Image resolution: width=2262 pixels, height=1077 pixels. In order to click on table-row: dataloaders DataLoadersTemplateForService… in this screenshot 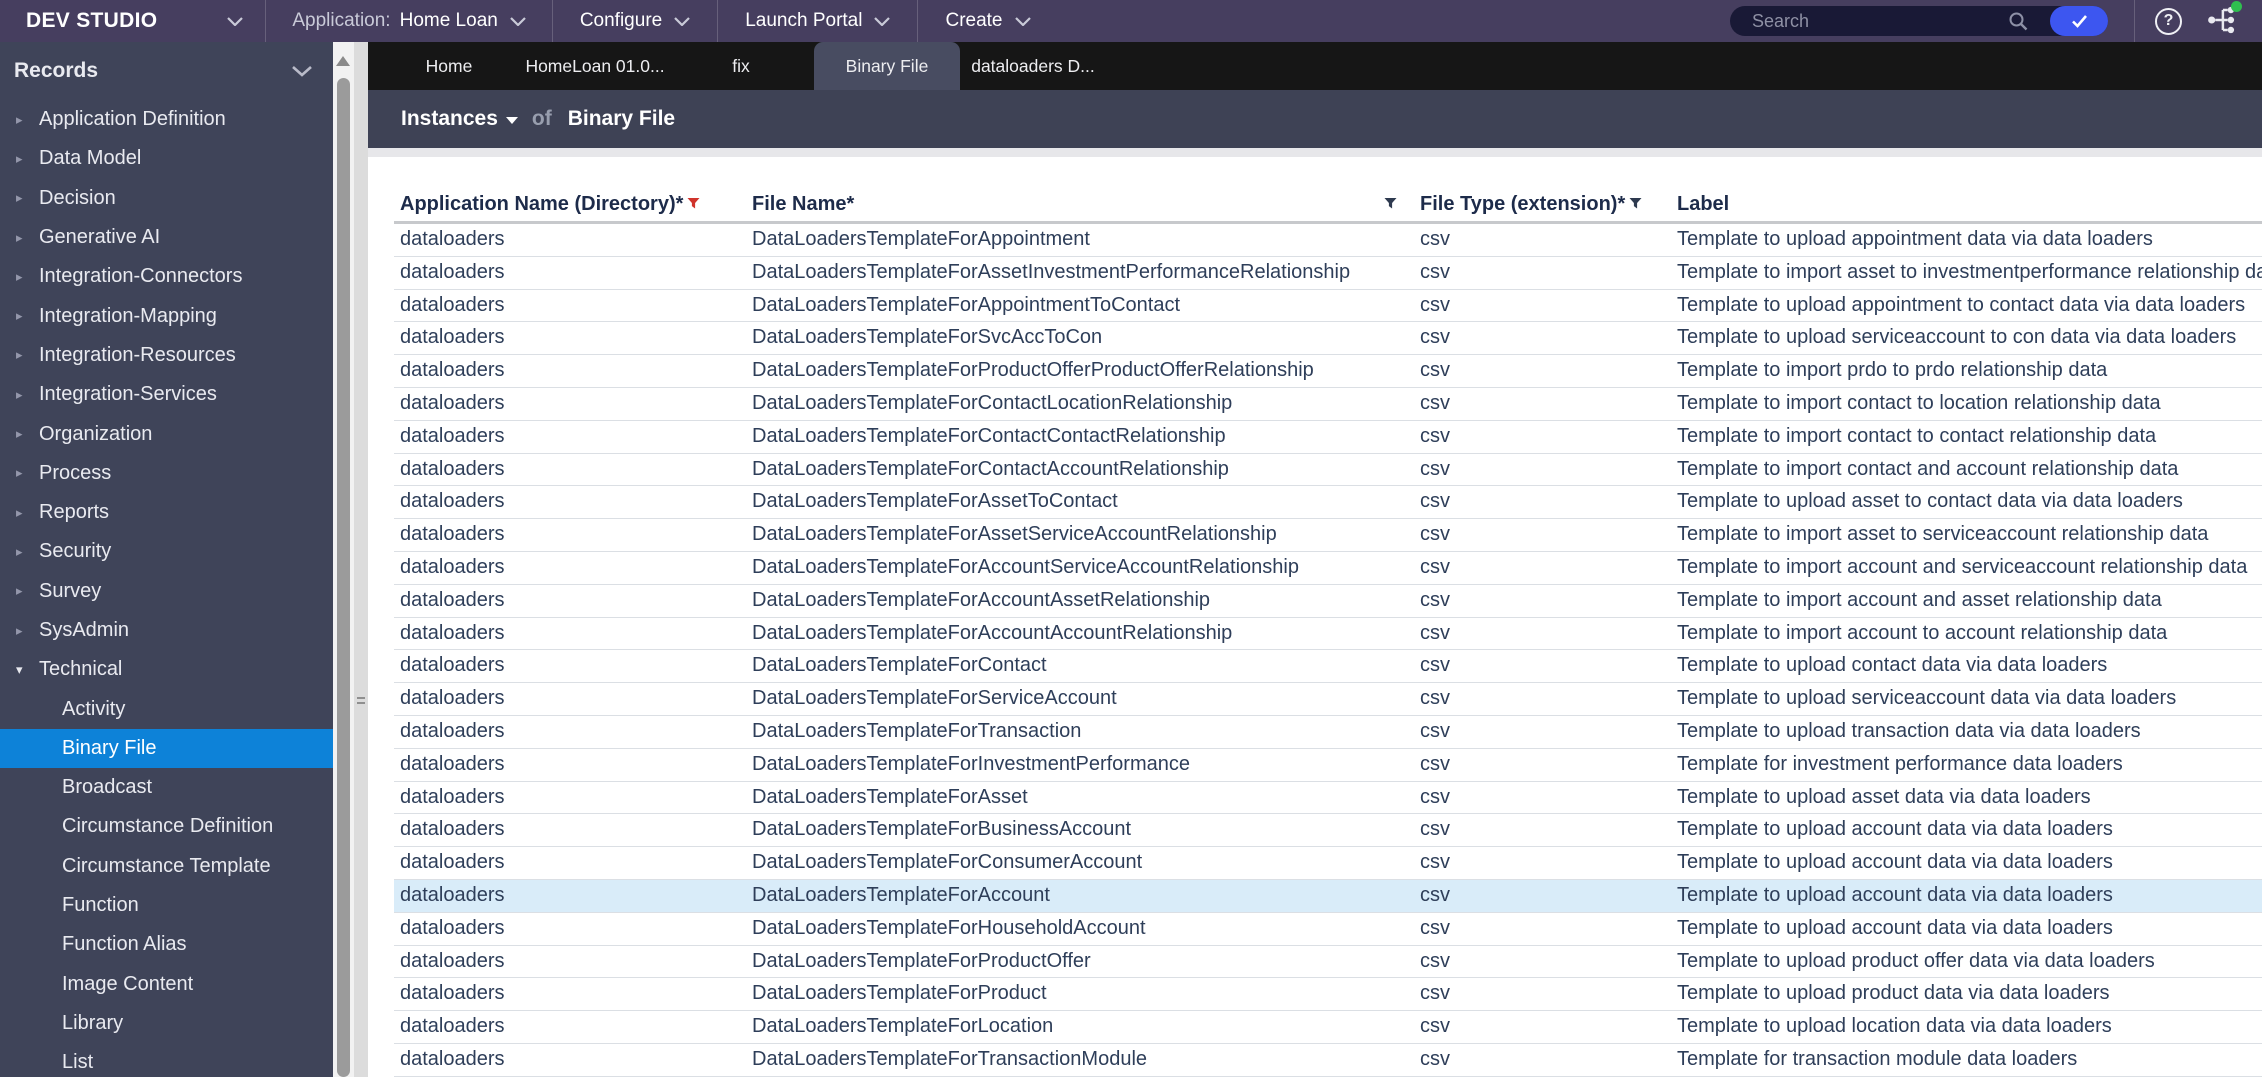, I will do `click(1328, 699)`.